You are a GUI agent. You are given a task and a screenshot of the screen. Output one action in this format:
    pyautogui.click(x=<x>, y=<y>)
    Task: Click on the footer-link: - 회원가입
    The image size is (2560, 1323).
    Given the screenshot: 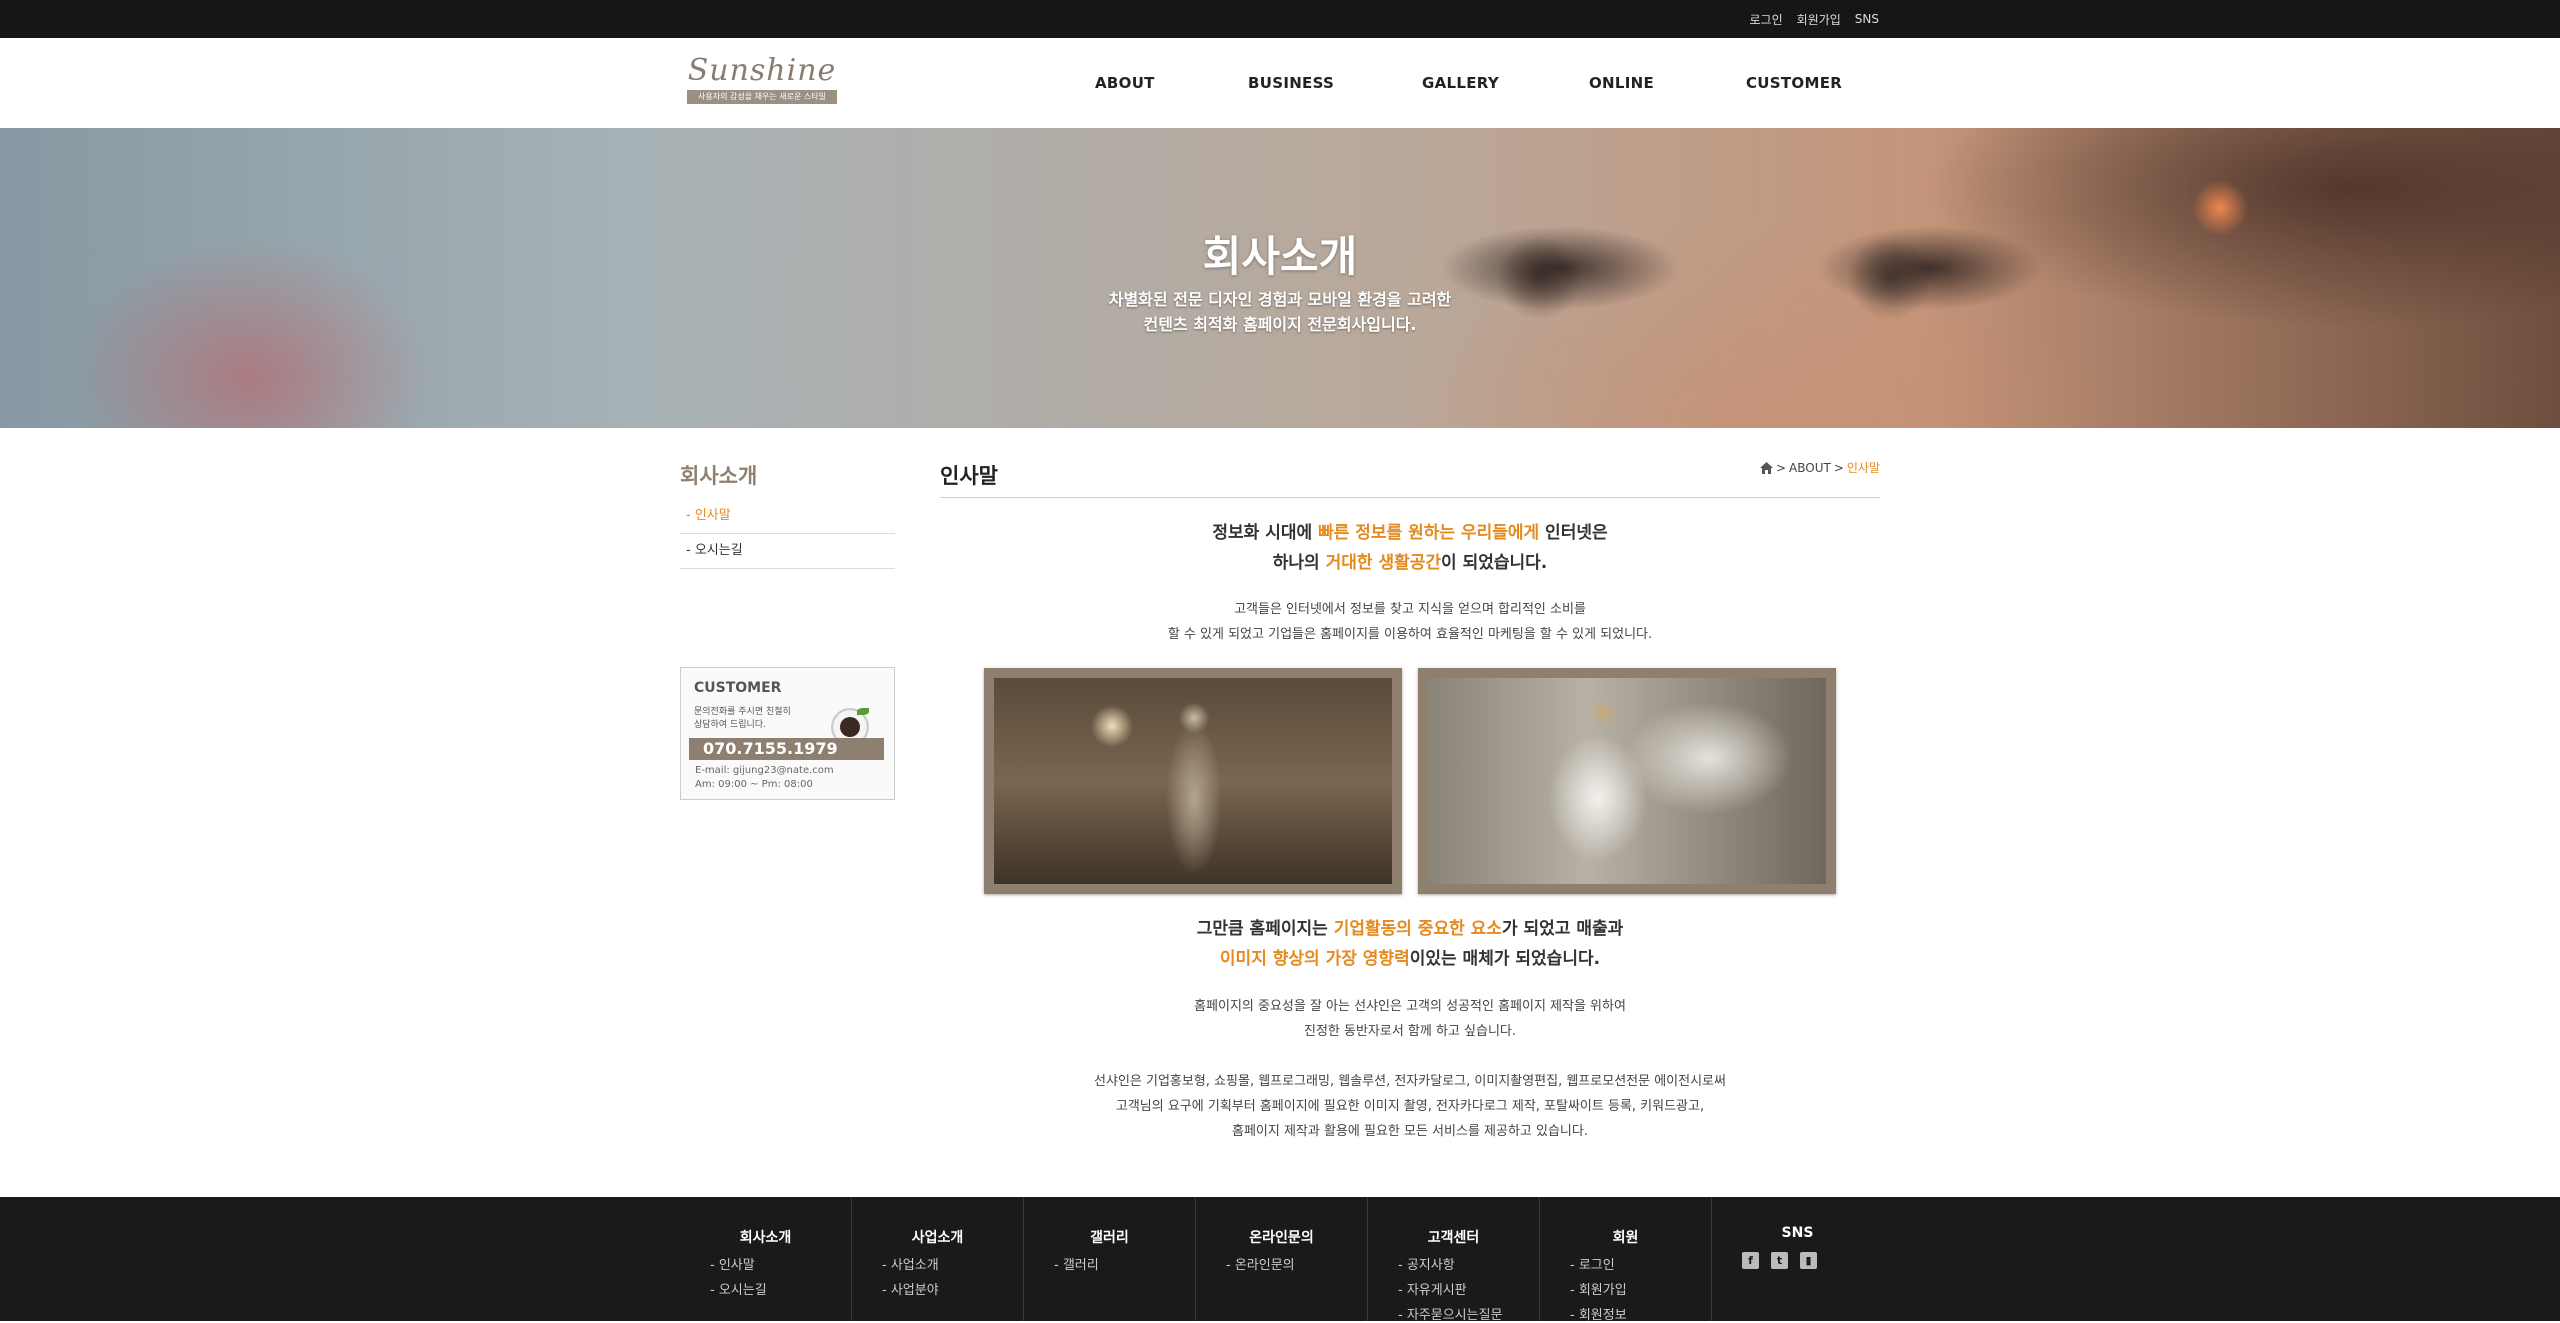 What is the action you would take?
    pyautogui.click(x=1598, y=1288)
    